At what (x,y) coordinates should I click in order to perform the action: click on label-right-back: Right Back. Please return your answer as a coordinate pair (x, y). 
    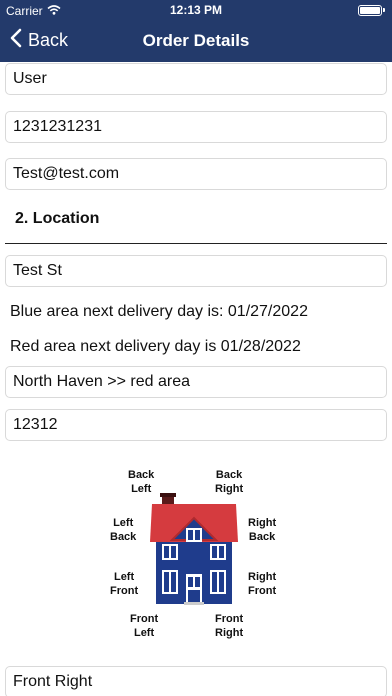
    Looking at the image, I should click on (262, 530).